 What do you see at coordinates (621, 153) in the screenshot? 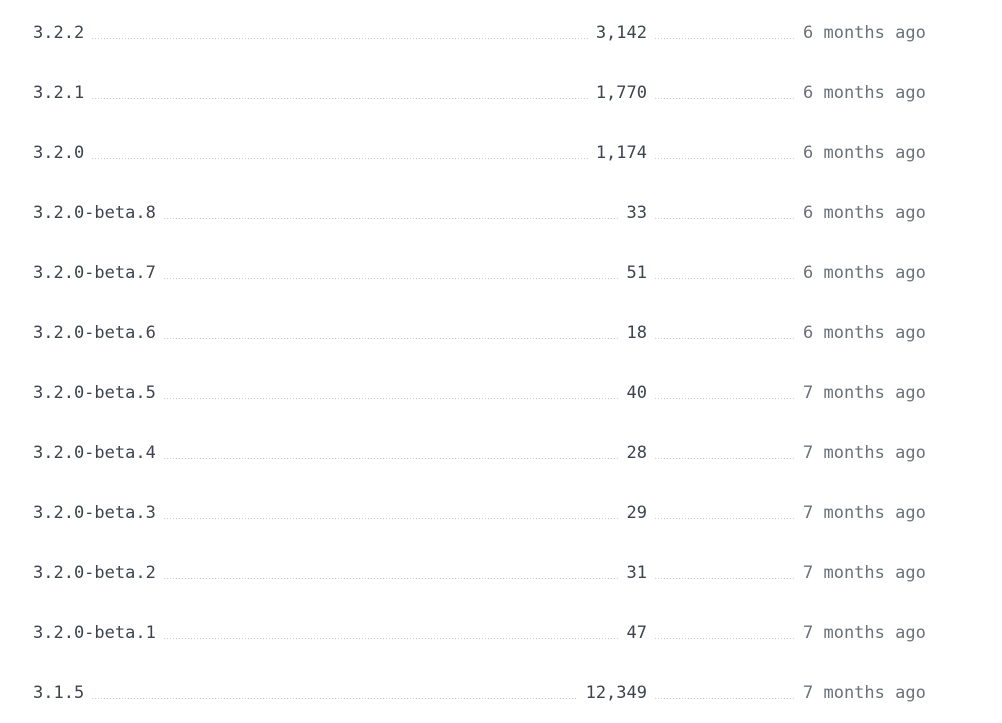
I see `download-count: 1,174` at bounding box center [621, 153].